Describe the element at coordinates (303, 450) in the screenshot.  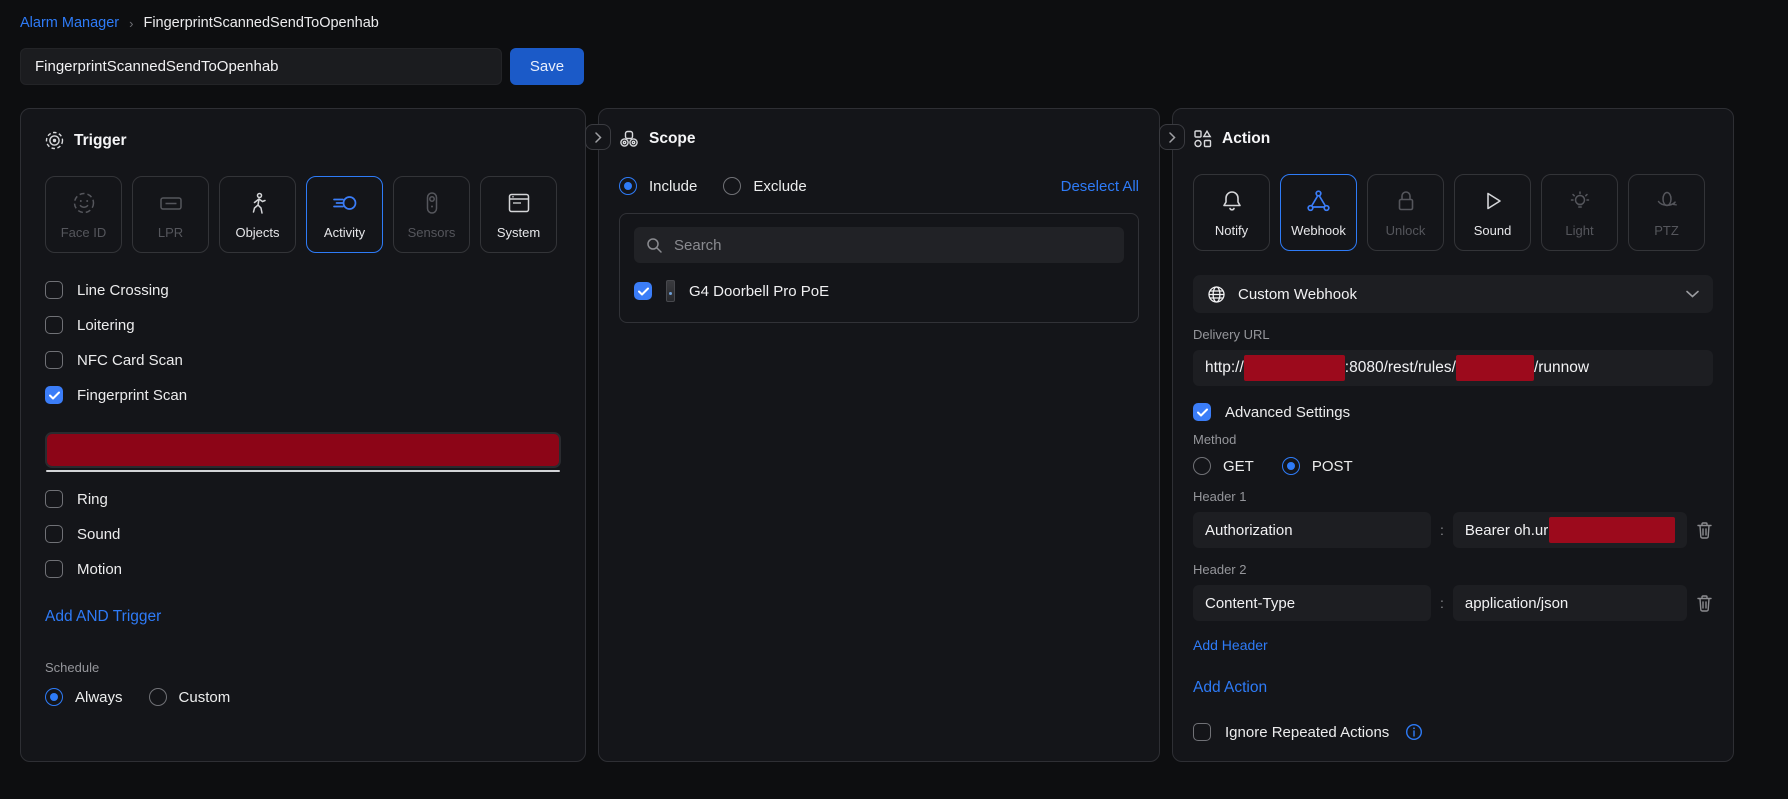
I see `redacted-select-value` at that location.